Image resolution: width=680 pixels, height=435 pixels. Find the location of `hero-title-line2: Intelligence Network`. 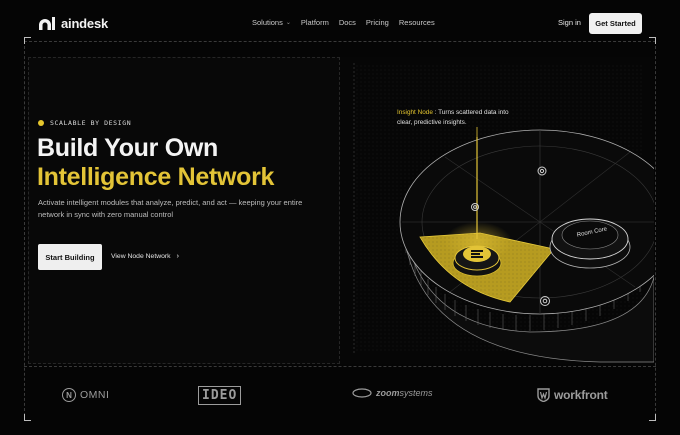

hero-title-line2: Intelligence Network is located at coordinates (156, 177).